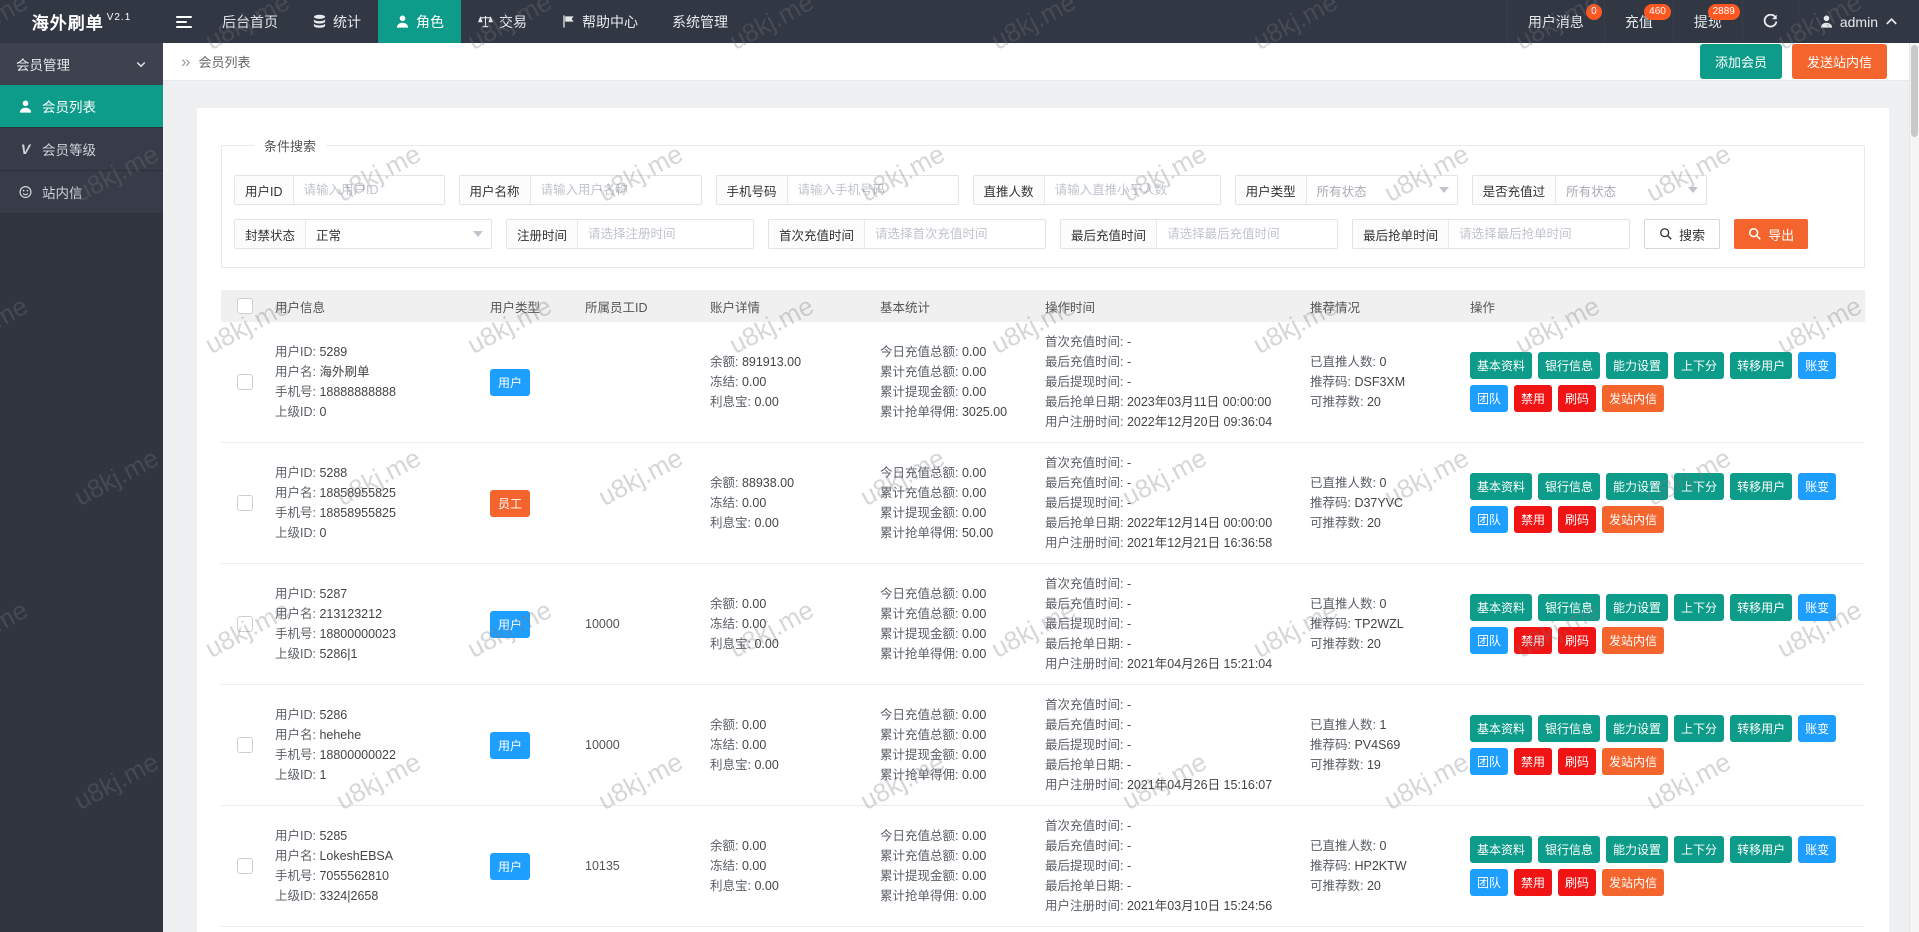  What do you see at coordinates (250, 21) in the screenshot?
I see `menu-item-home: 后台首页` at bounding box center [250, 21].